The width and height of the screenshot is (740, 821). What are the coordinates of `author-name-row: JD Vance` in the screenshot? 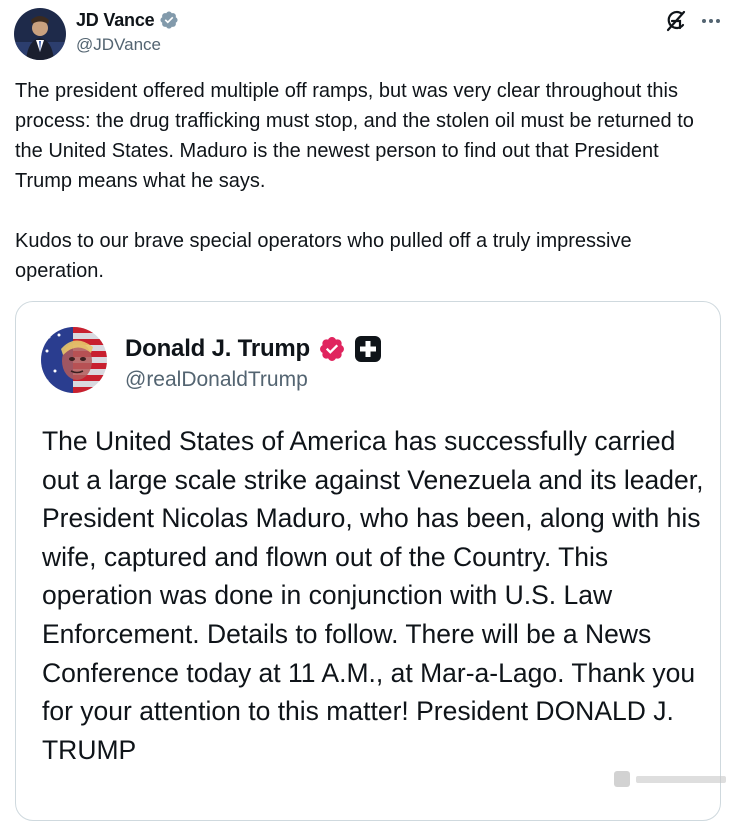 It's located at (127, 20).